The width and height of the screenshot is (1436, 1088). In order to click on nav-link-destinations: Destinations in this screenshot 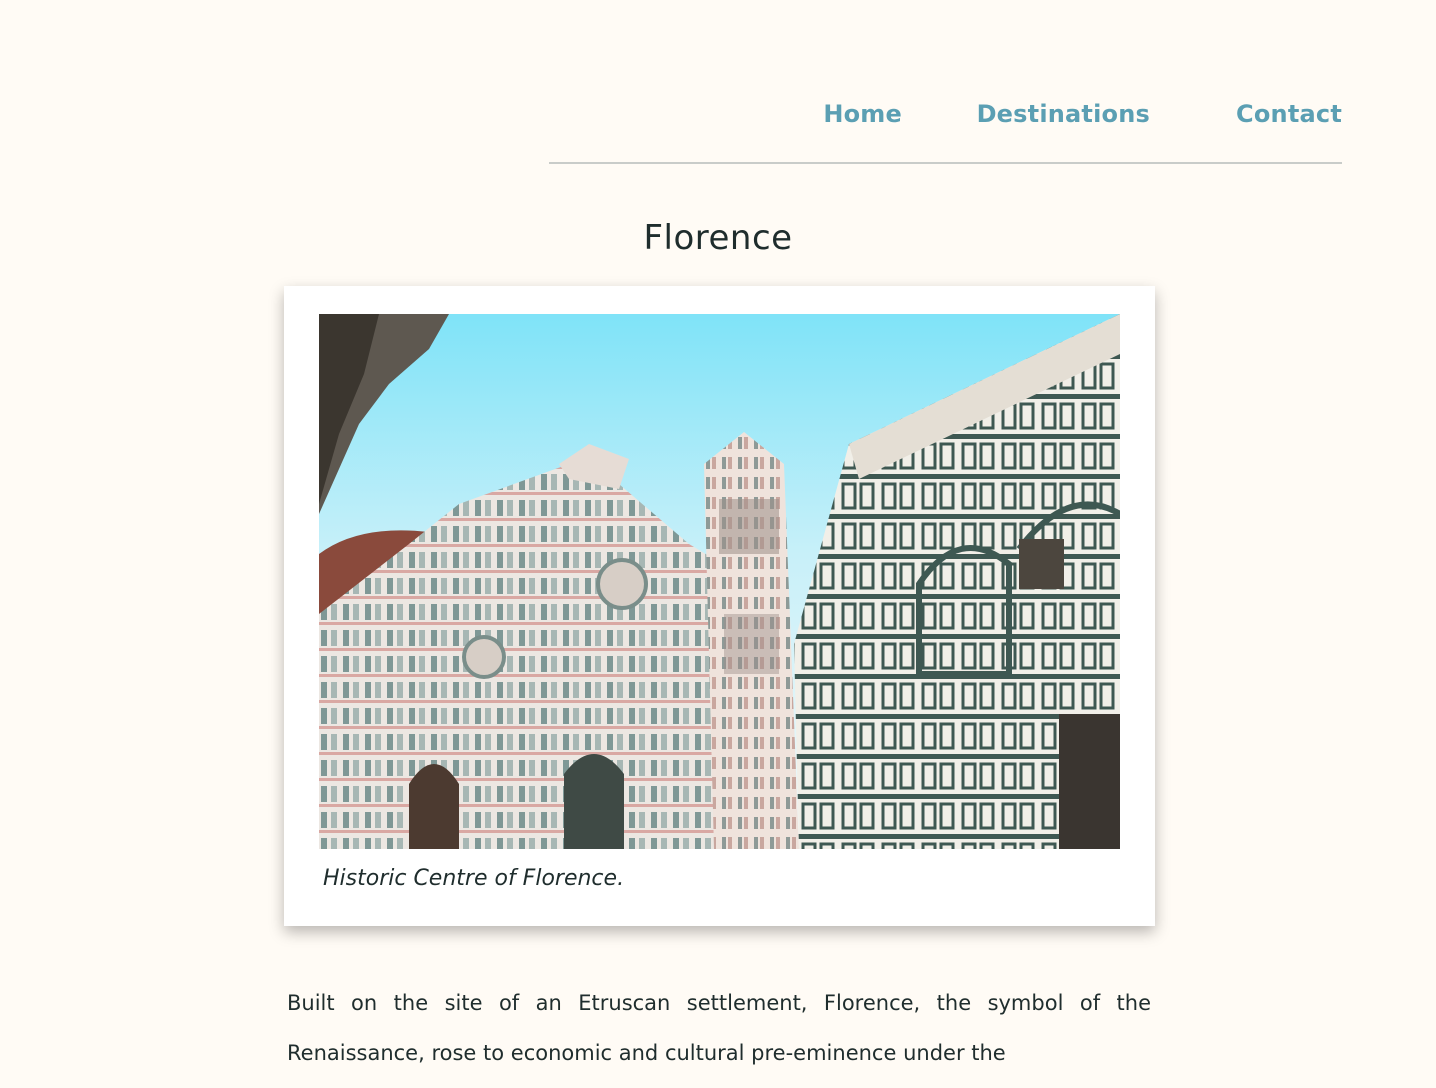, I will do `click(1063, 114)`.